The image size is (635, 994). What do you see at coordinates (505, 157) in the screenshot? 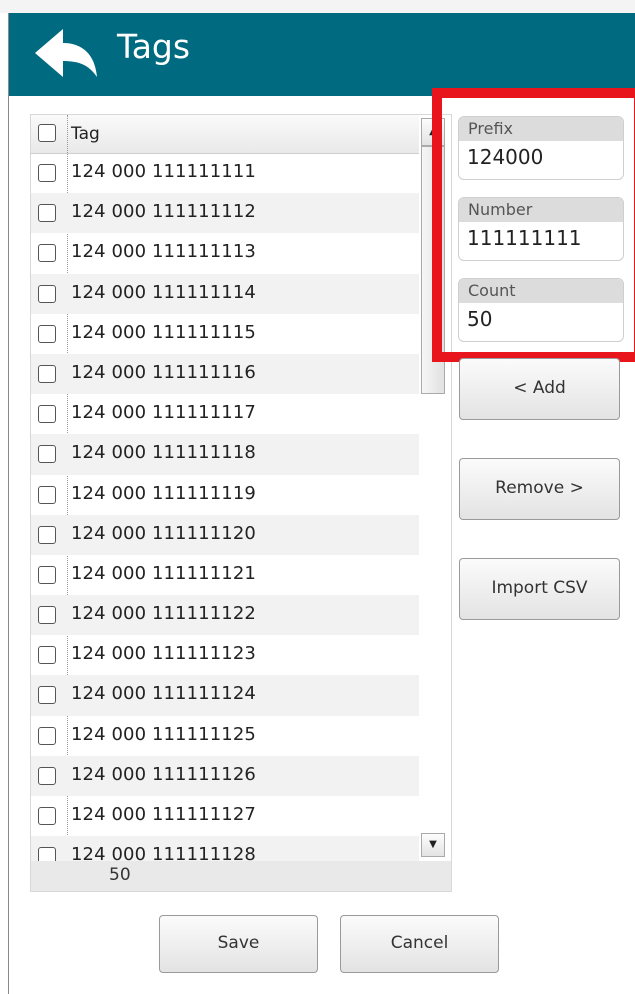
I see `prefix-value: 124000` at bounding box center [505, 157].